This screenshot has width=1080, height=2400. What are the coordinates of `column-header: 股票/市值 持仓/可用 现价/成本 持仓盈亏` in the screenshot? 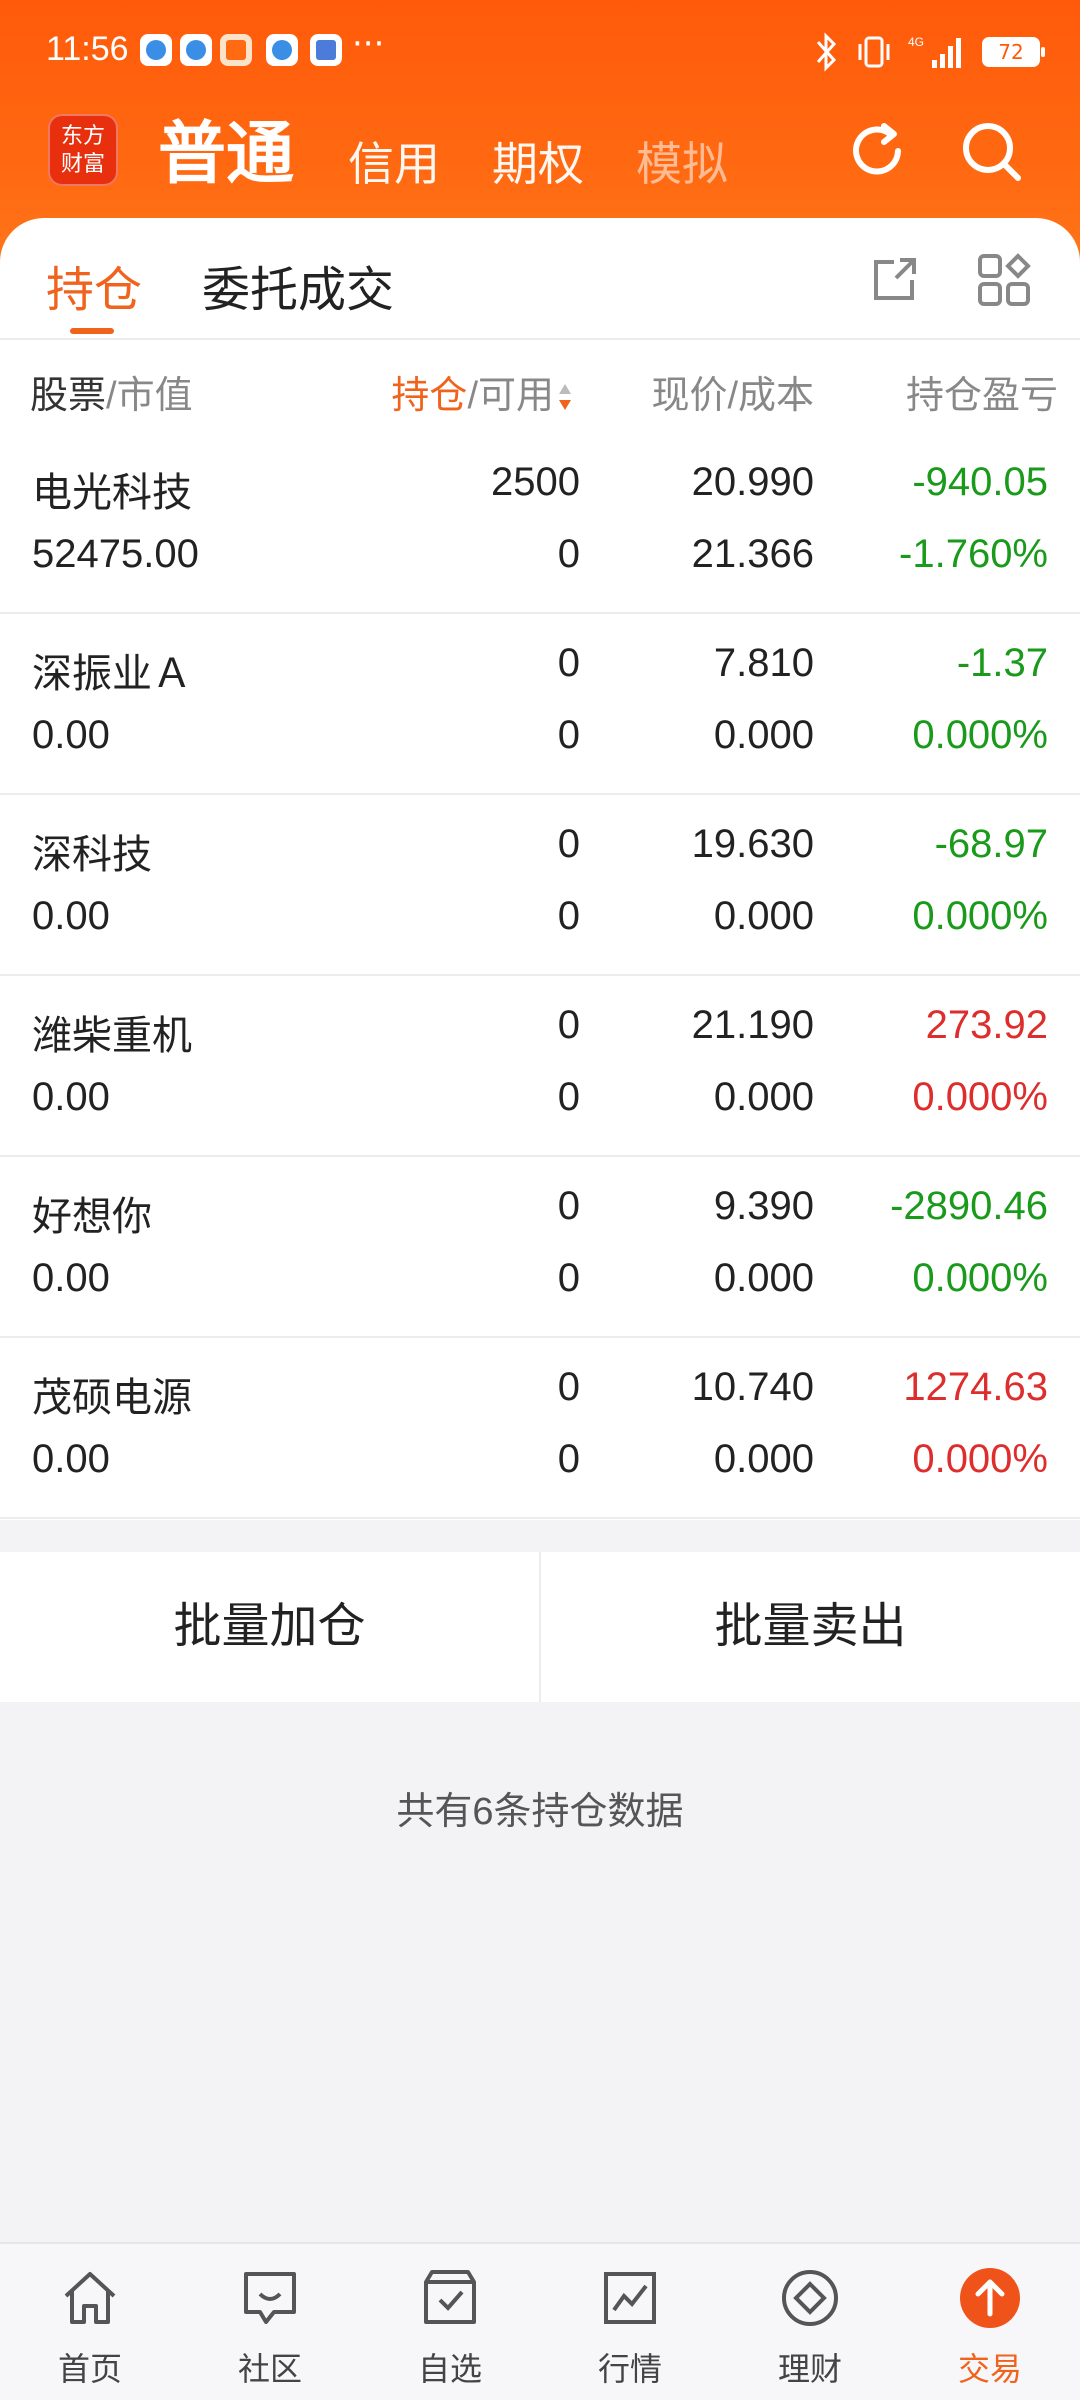 It's located at (540, 388).